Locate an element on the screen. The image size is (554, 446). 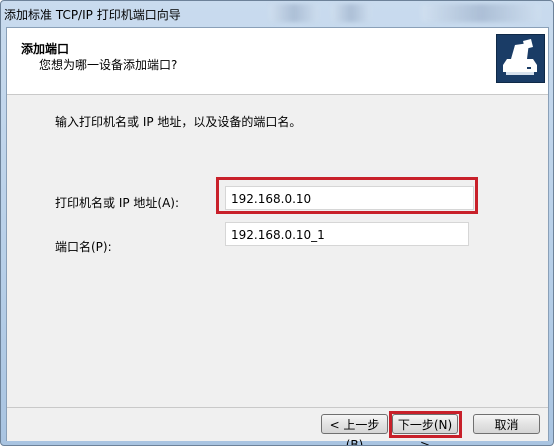
instruction-text: 输入打印机名或 IP 地址，以及设备的端口名。 is located at coordinates (178, 122).